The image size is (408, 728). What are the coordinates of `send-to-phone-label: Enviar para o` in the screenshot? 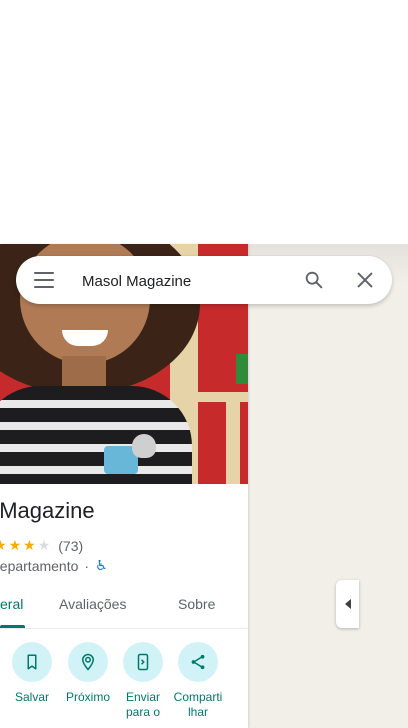 It's located at (143, 704).